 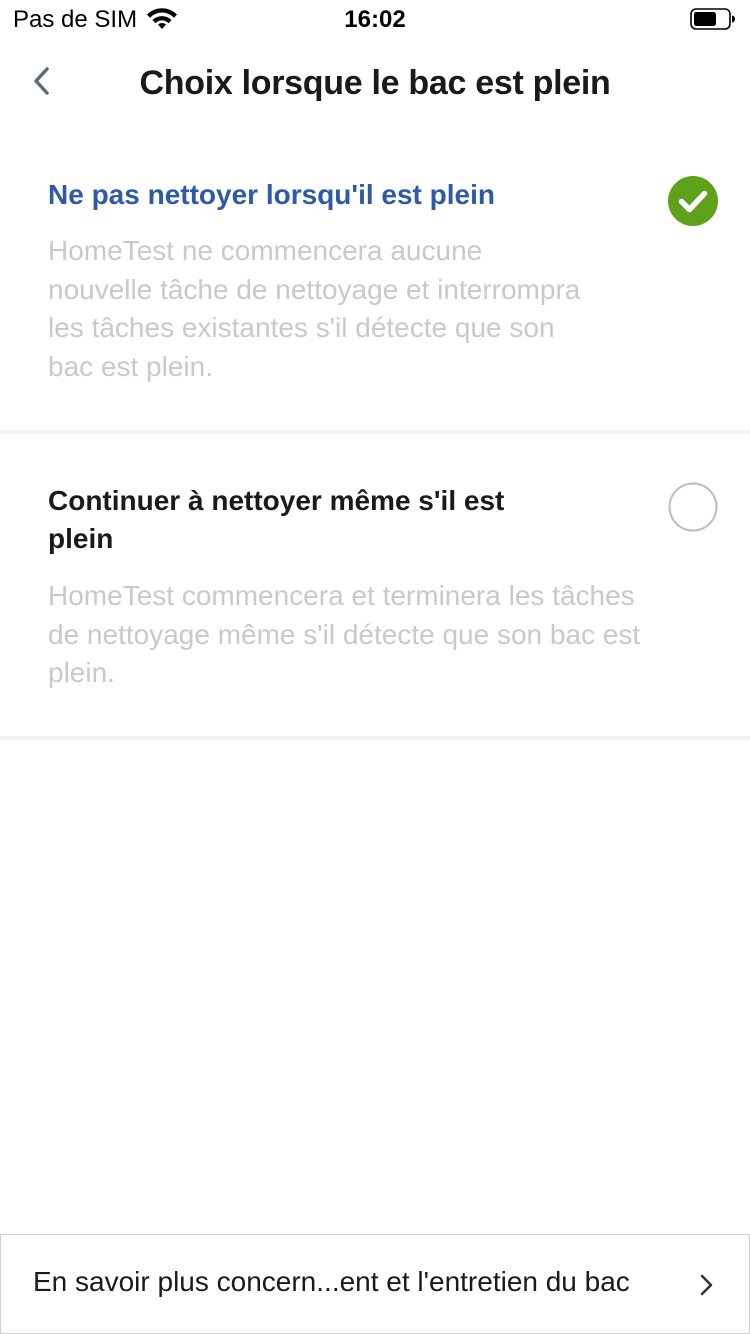 What do you see at coordinates (276, 519) in the screenshot?
I see `option-title: Continuer à nettoyer même s'il est plein` at bounding box center [276, 519].